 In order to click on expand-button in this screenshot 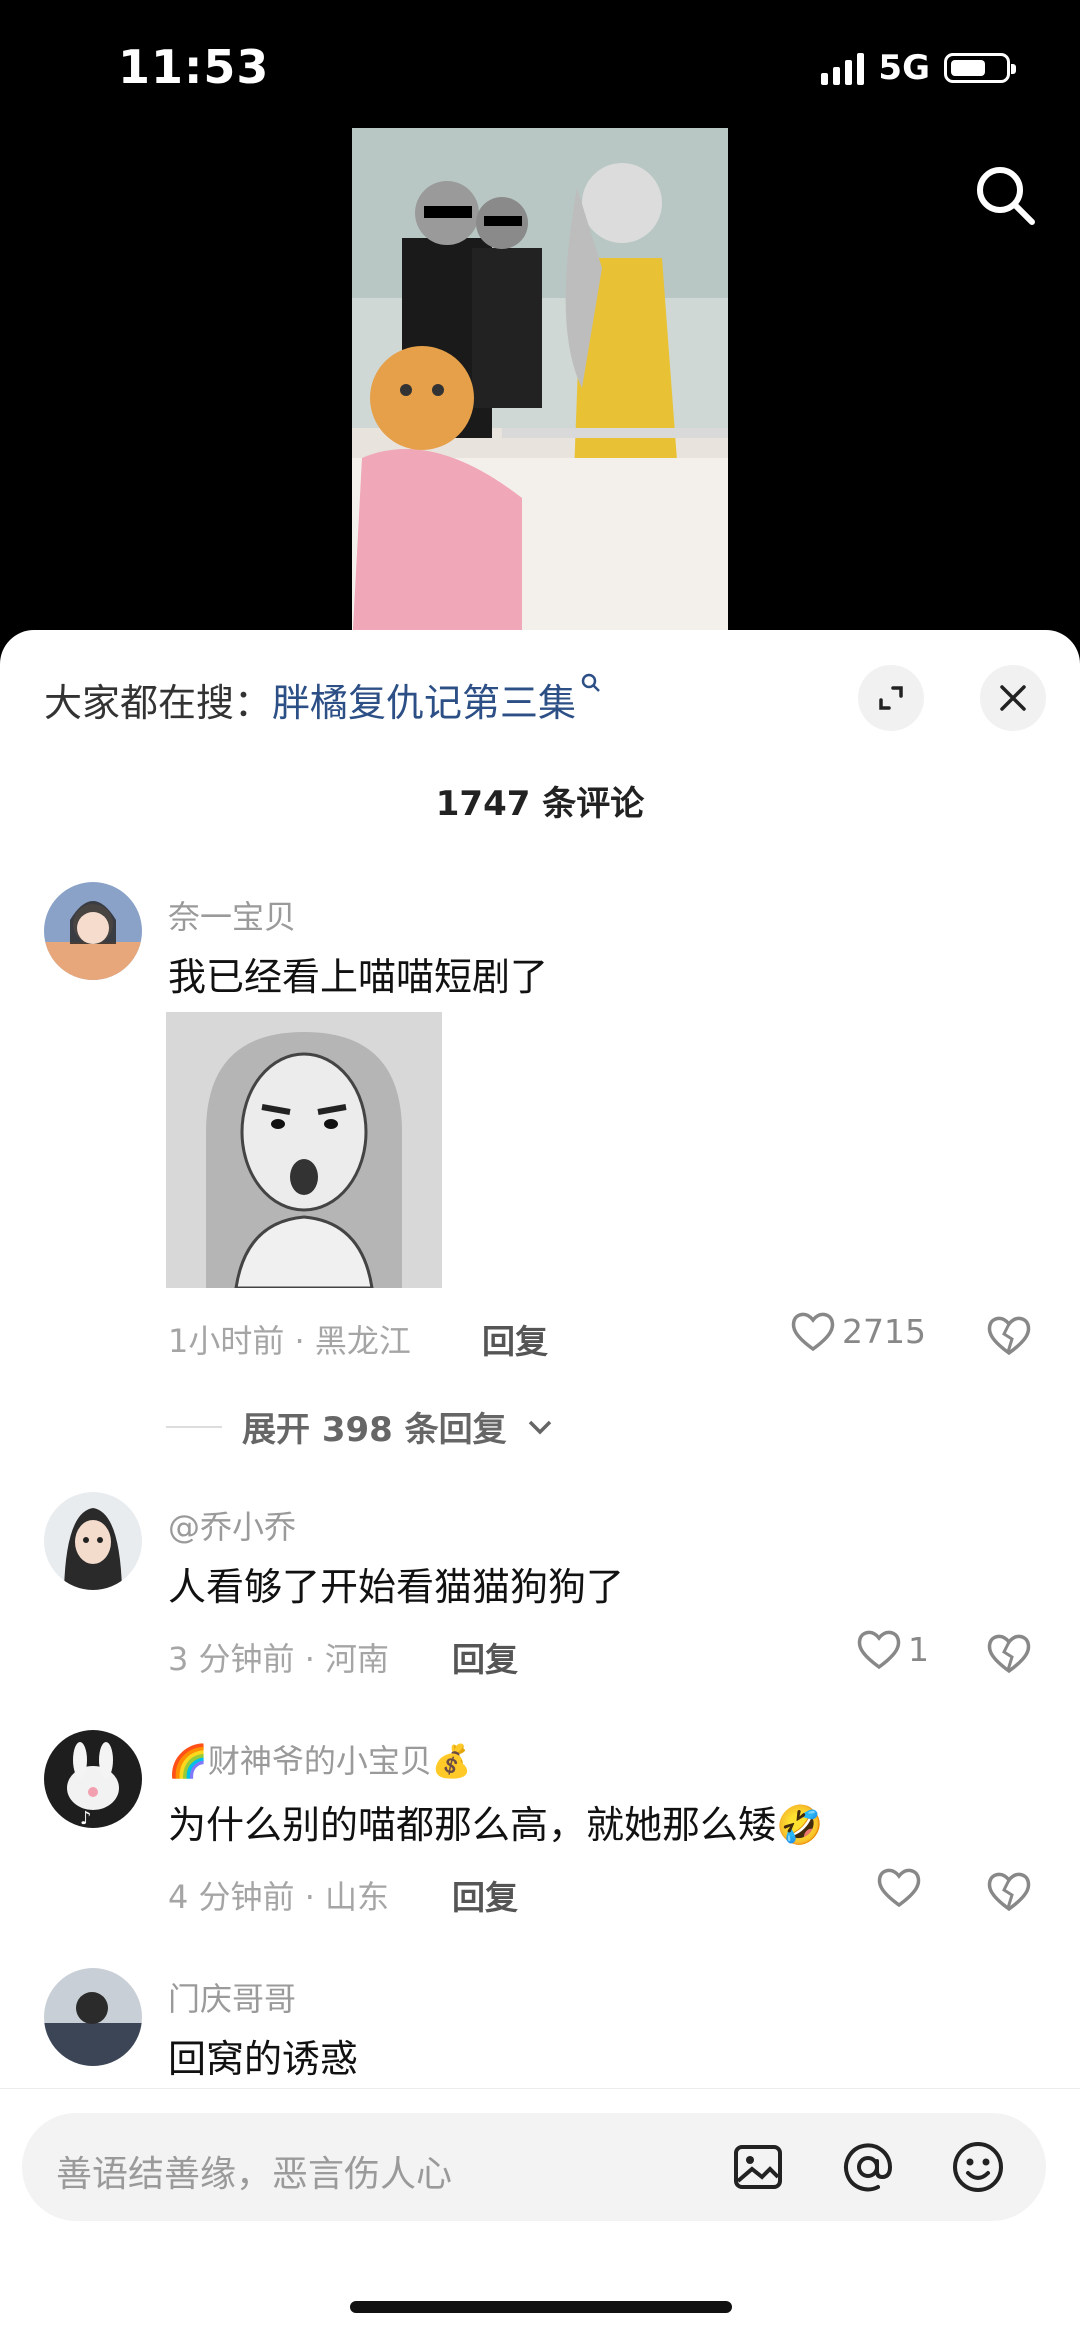, I will do `click(891, 698)`.